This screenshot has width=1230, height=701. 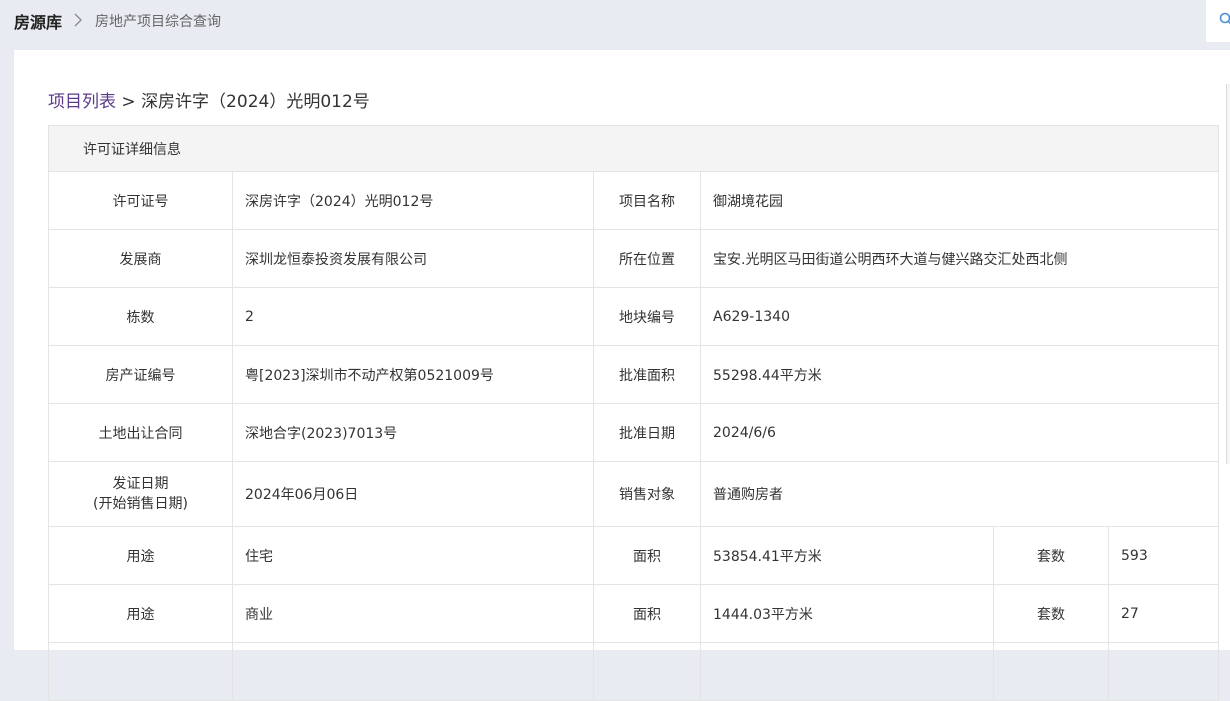 What do you see at coordinates (647, 316) in the screenshot?
I see `row-label: 地块编号` at bounding box center [647, 316].